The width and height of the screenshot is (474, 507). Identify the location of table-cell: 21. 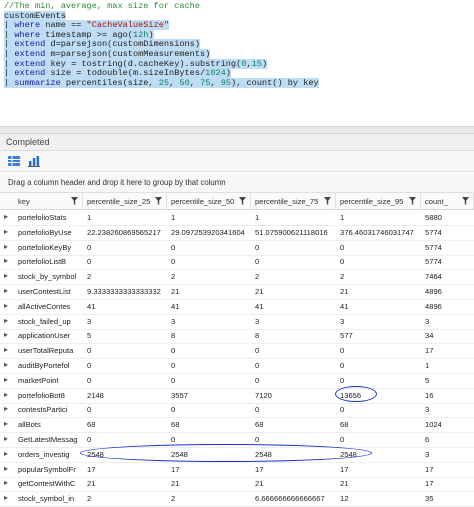
(344, 291).